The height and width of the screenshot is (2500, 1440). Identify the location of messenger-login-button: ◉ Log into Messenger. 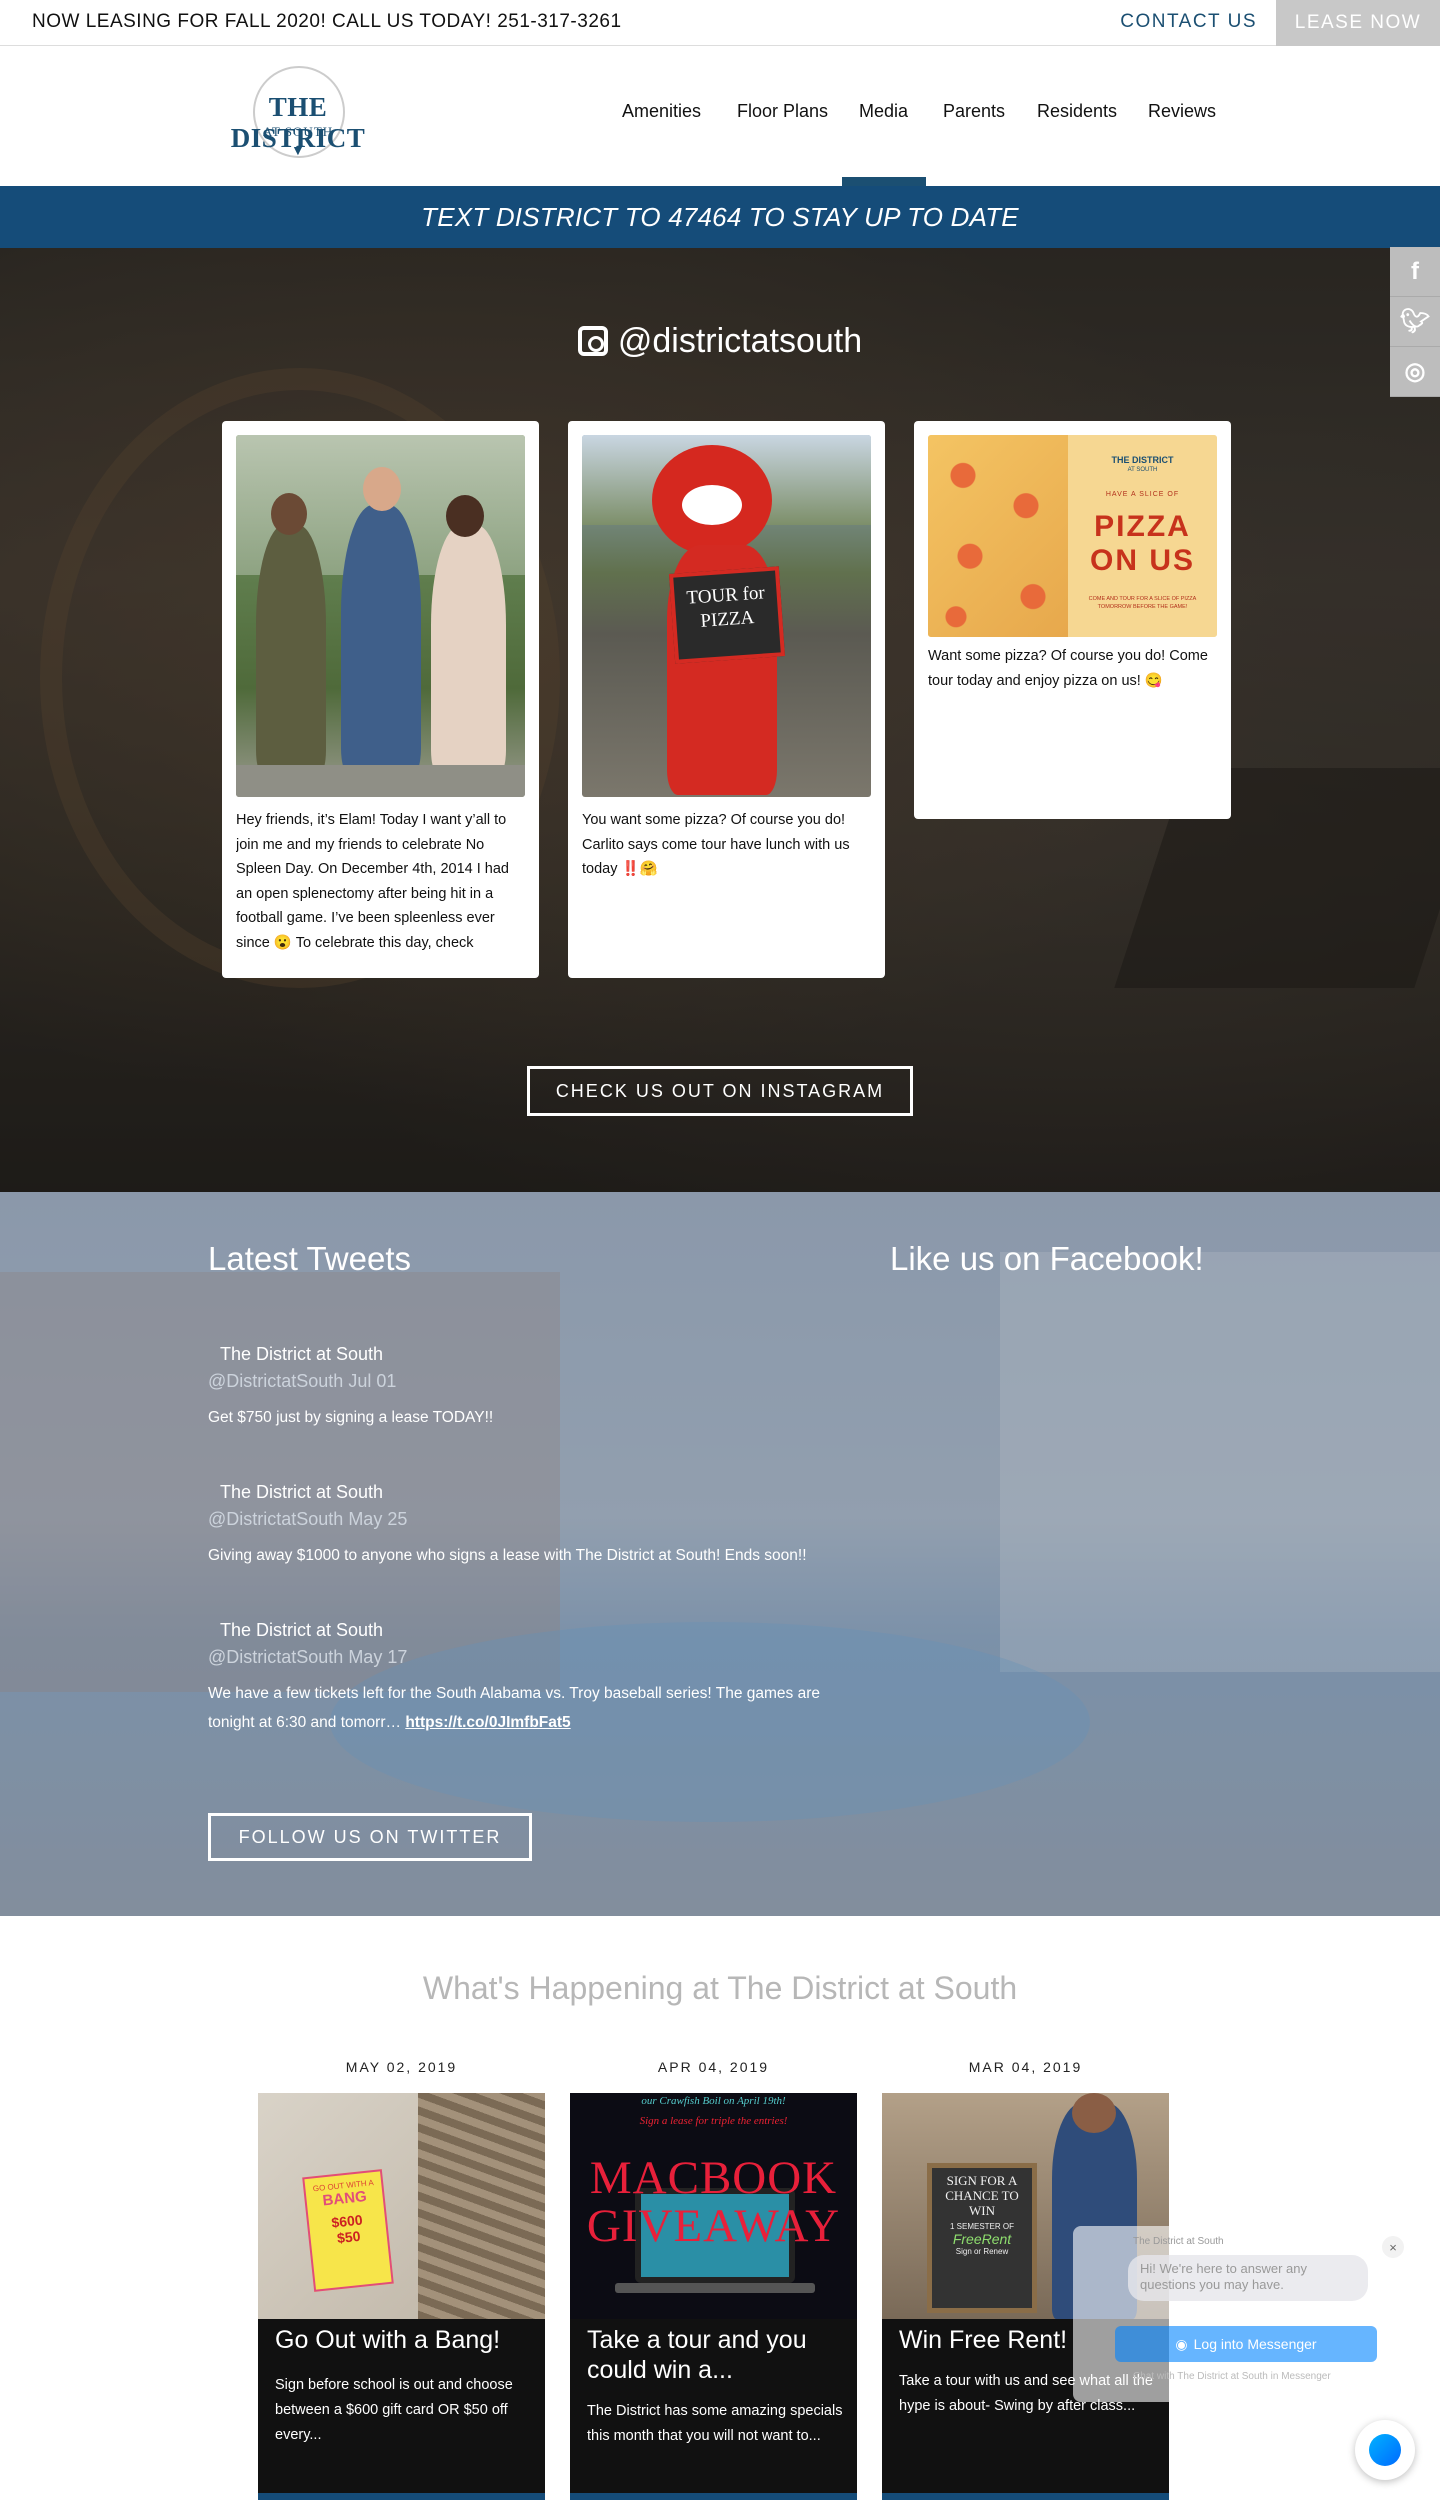
(1246, 2344).